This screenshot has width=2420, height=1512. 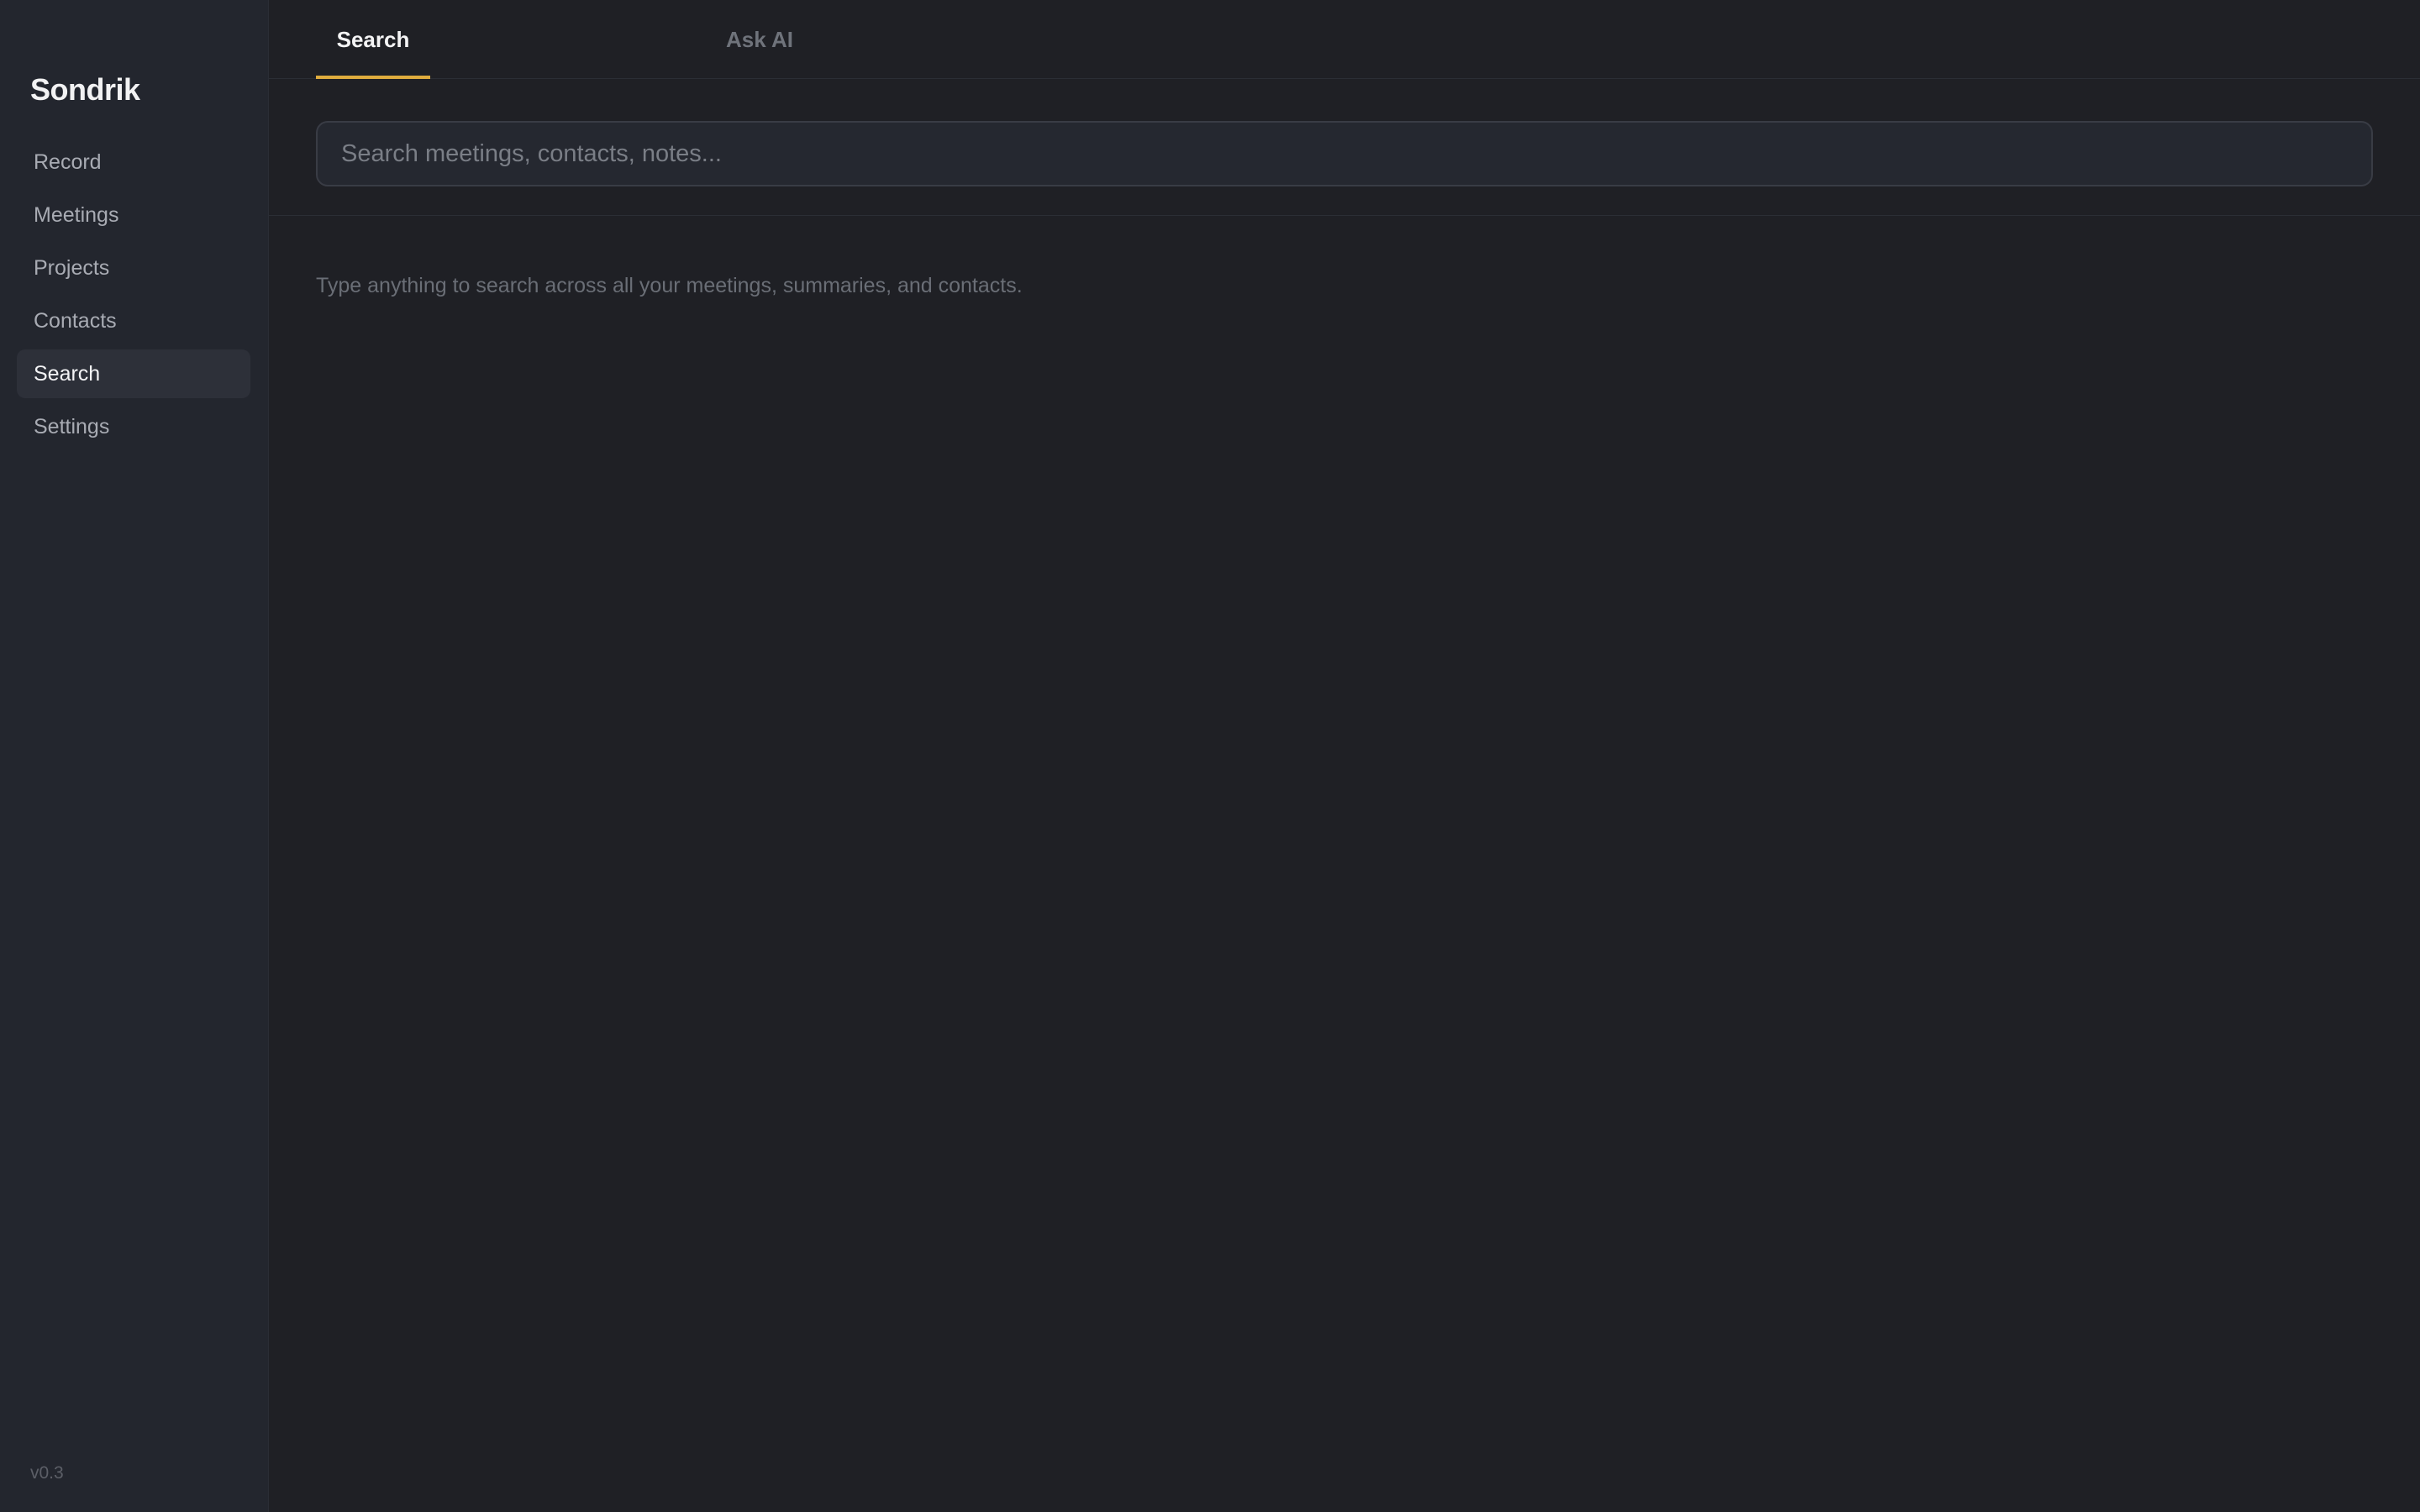 I want to click on version-label: v0.3, so click(x=47, y=1473).